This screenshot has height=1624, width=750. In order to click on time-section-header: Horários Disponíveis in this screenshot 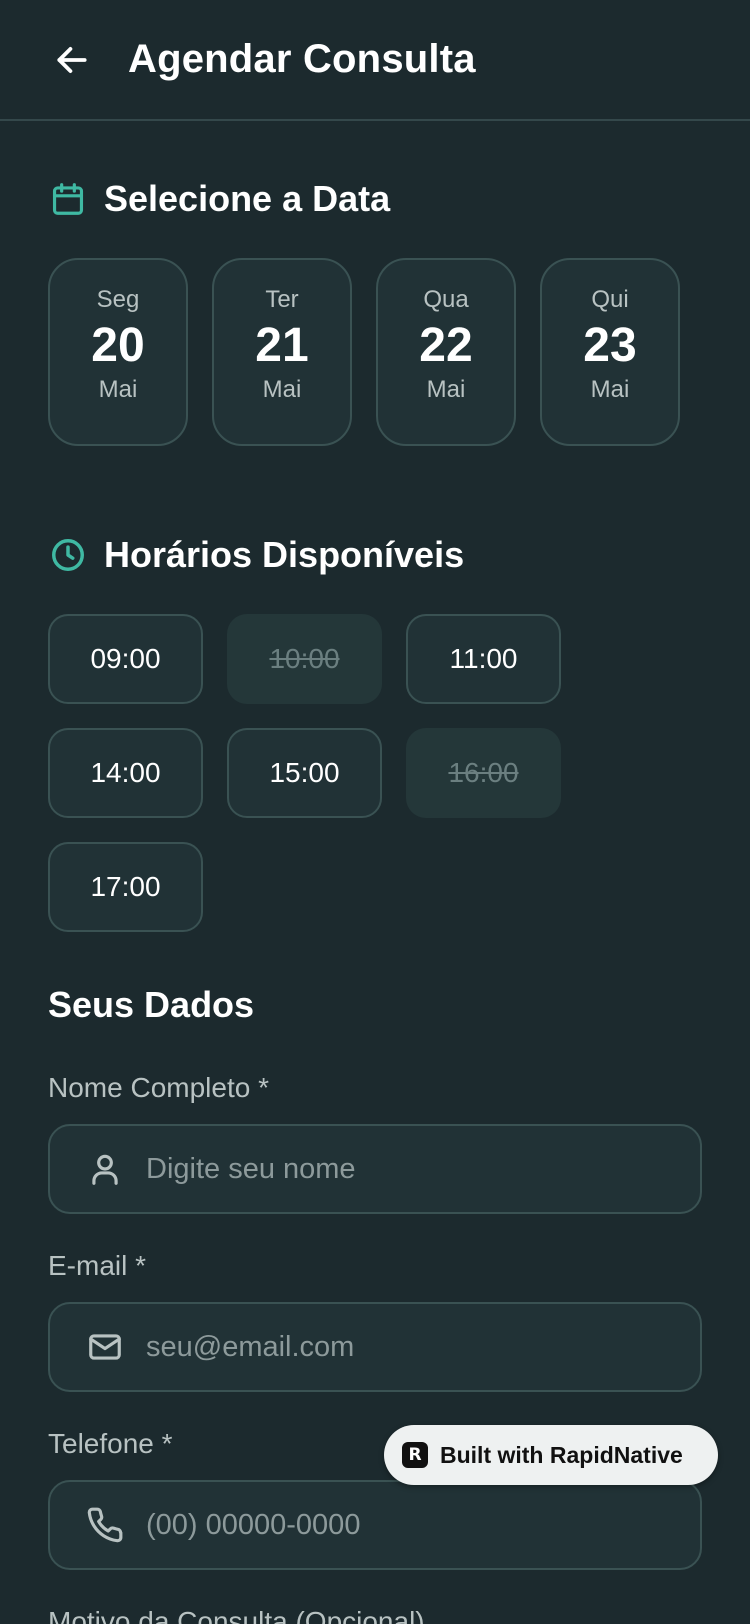, I will do `click(256, 555)`.